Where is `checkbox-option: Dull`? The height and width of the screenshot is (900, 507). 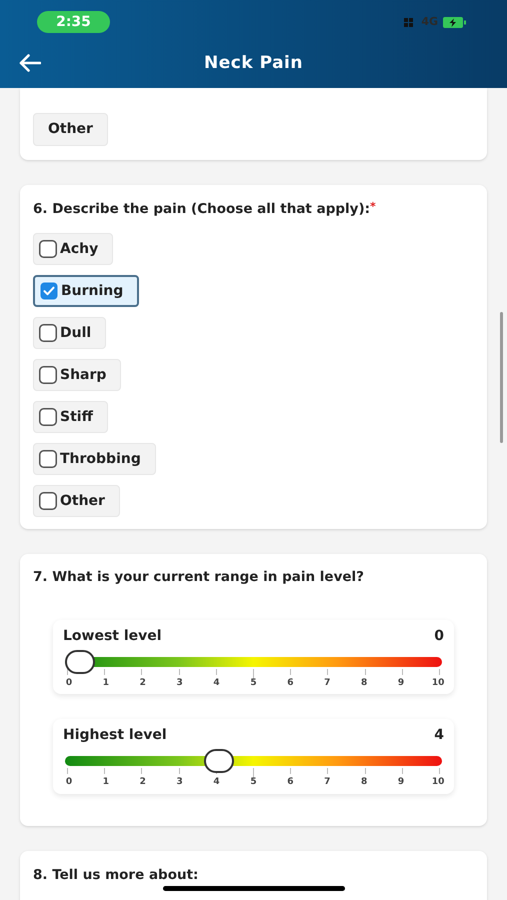 checkbox-option: Dull is located at coordinates (69, 333).